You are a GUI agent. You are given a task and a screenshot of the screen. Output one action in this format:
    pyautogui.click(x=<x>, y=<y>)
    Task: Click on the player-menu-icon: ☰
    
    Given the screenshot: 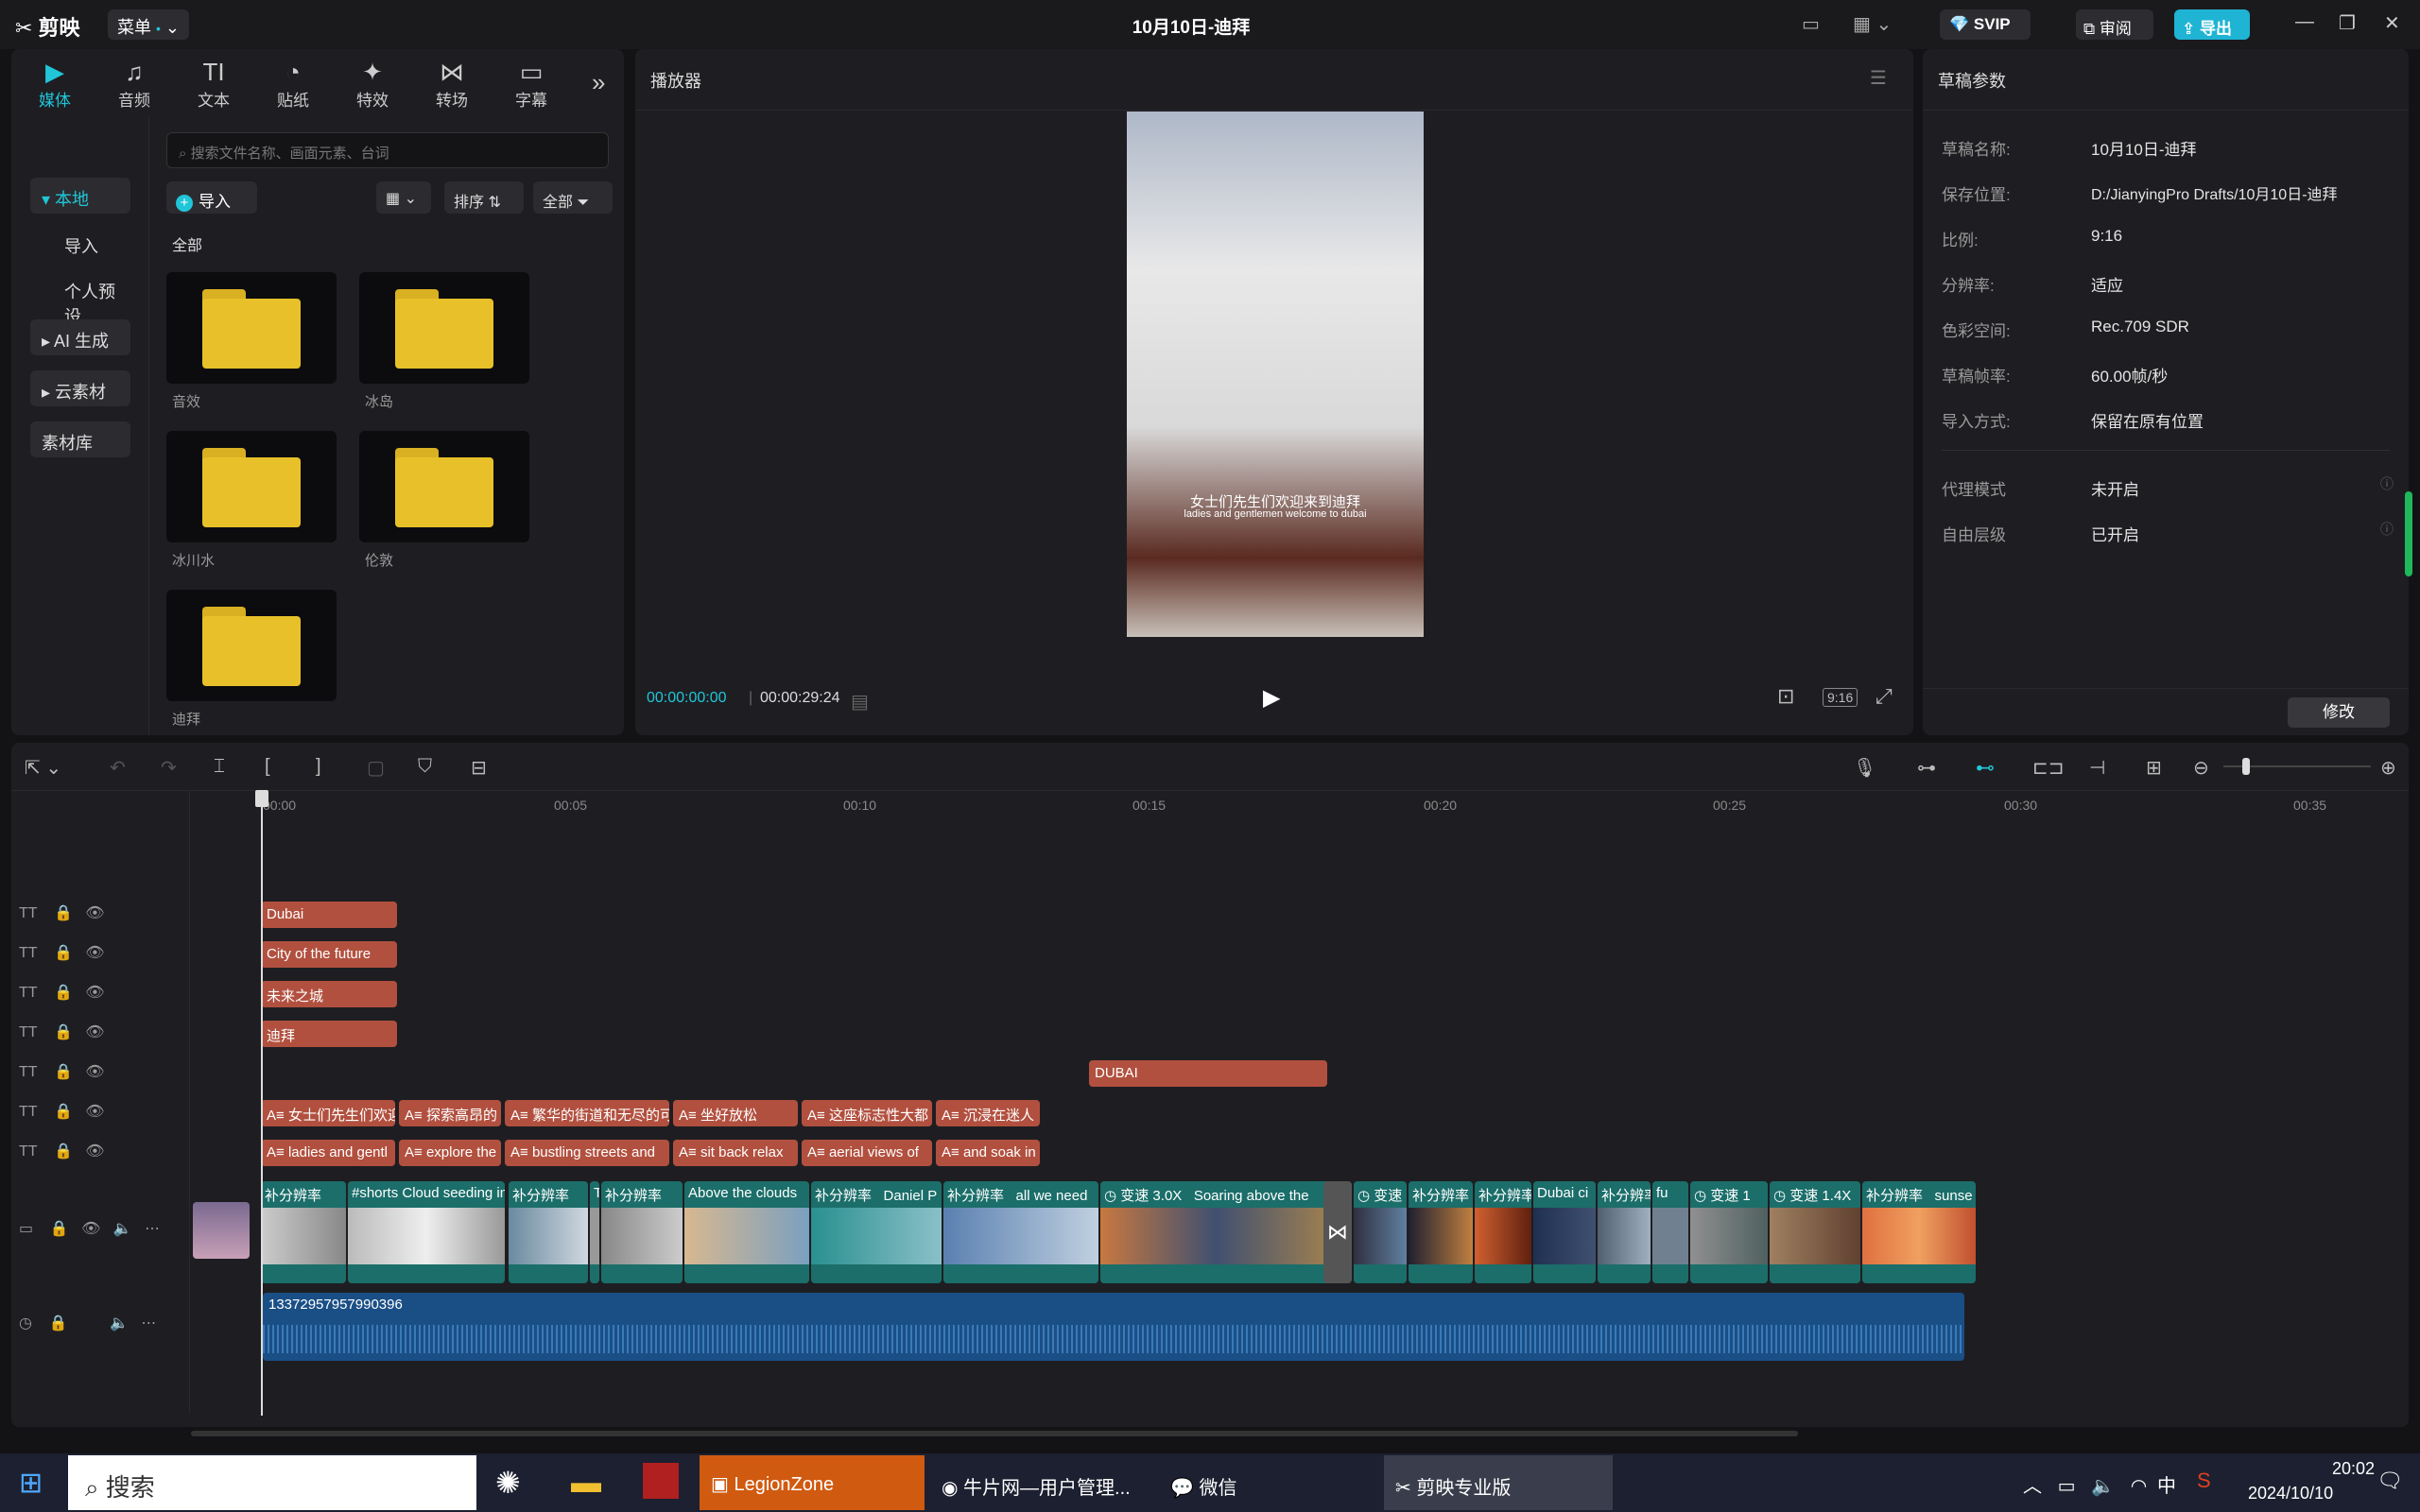 What is the action you would take?
    pyautogui.click(x=1879, y=78)
    